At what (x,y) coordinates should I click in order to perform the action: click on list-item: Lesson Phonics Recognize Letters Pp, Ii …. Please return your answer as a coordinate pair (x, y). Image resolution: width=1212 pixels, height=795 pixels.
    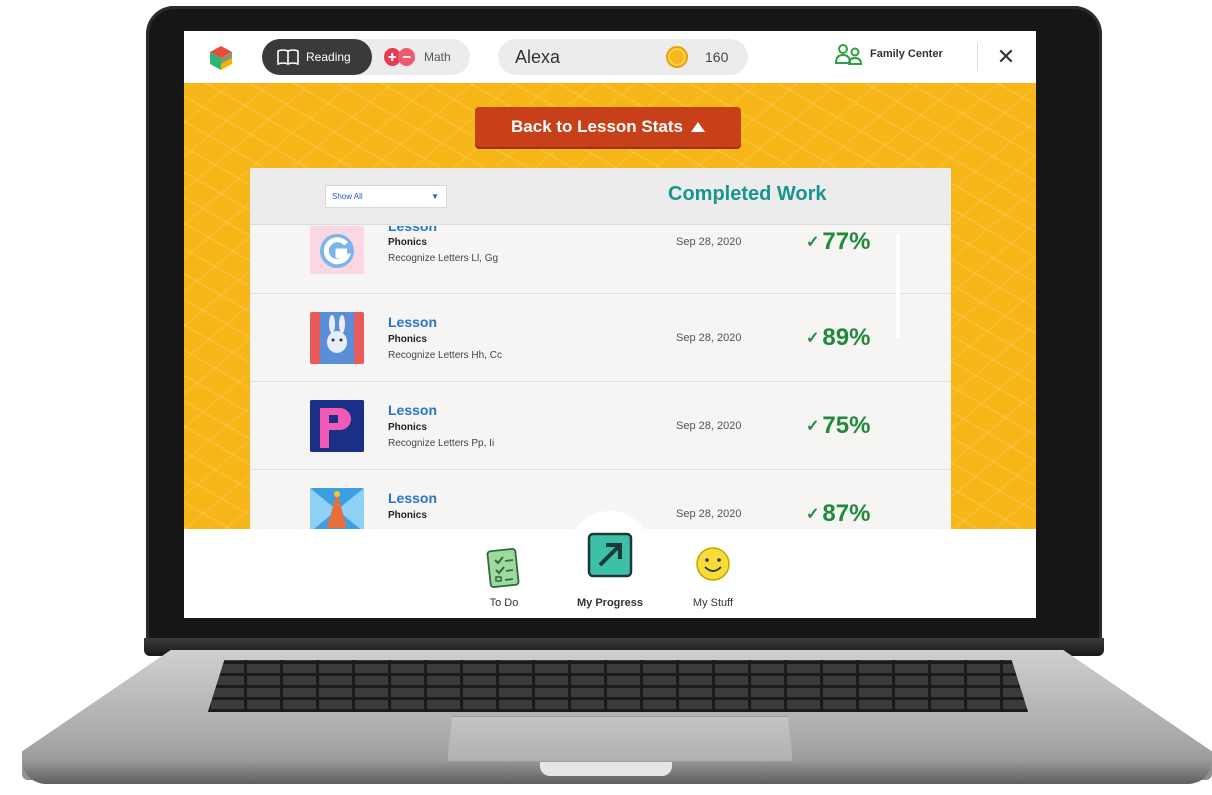
    Looking at the image, I should click on (600, 426).